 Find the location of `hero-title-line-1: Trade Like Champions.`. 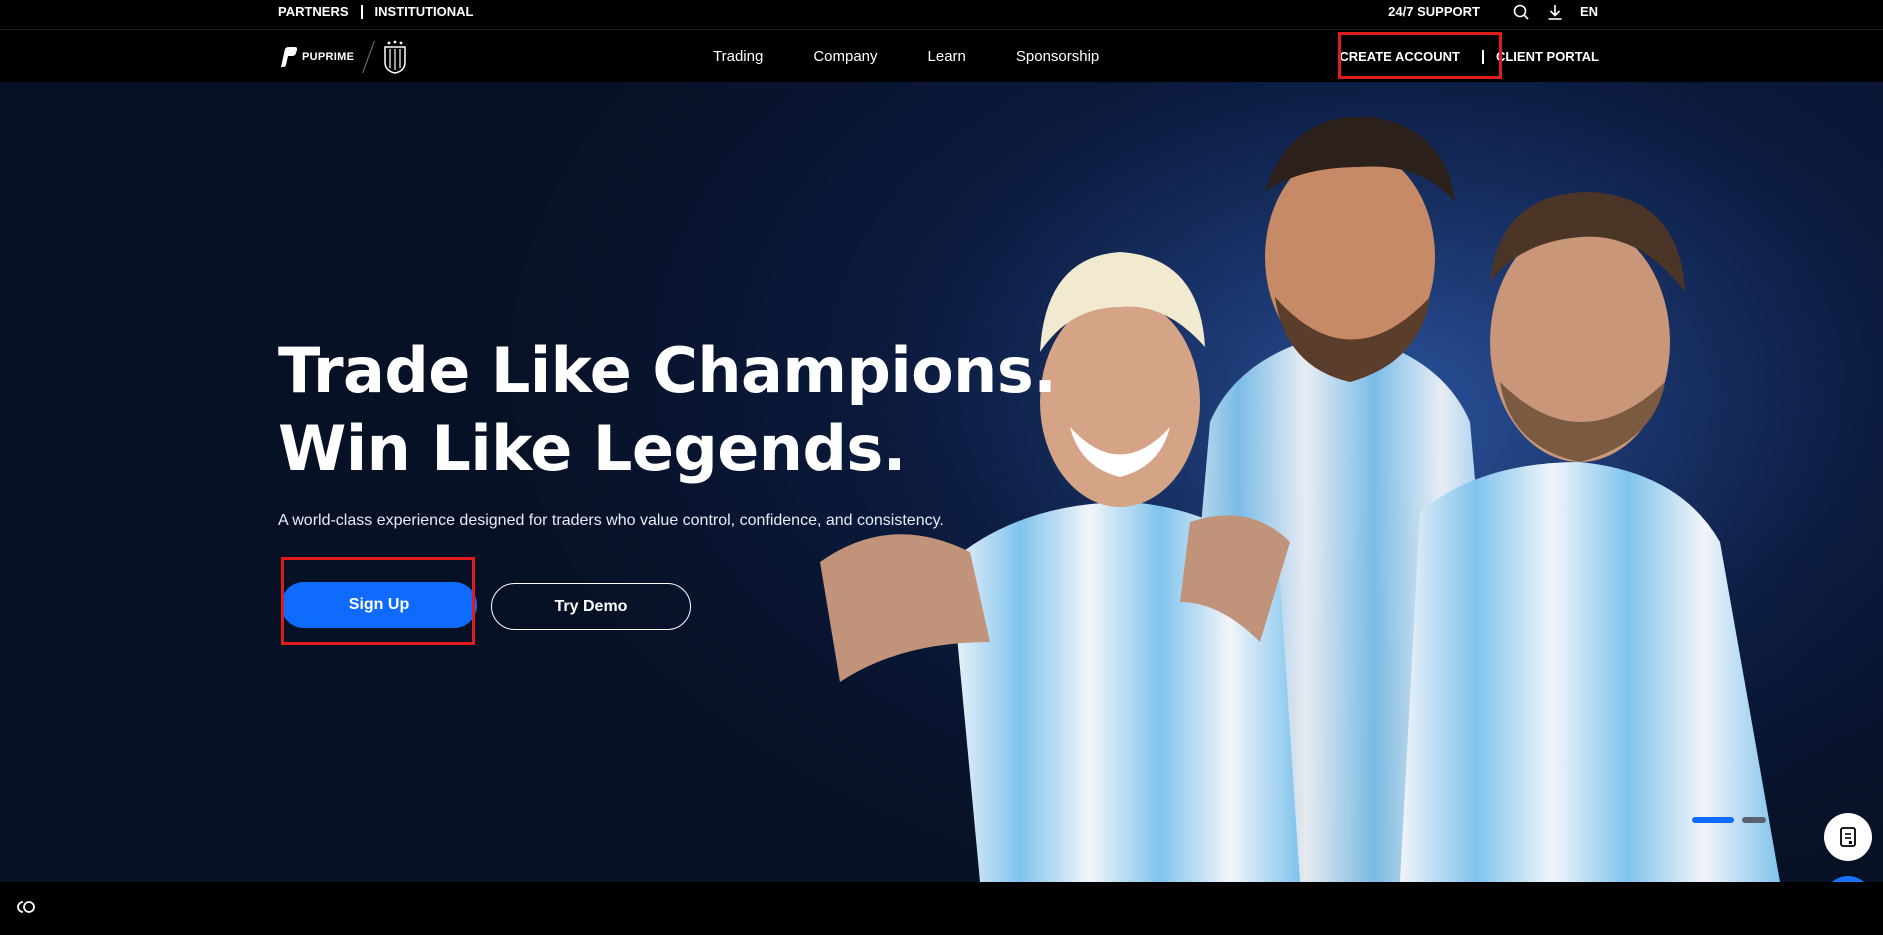

hero-title-line-1: Trade Like Champions. is located at coordinates (667, 370).